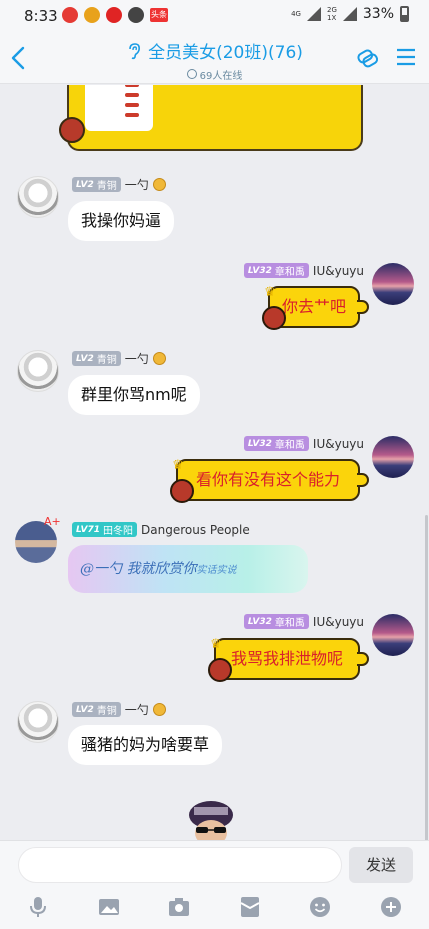 Image resolution: width=429 pixels, height=929 pixels. Describe the element at coordinates (225, 53) in the screenshot. I see `group-name: 全员美女(20班)(76)` at that location.